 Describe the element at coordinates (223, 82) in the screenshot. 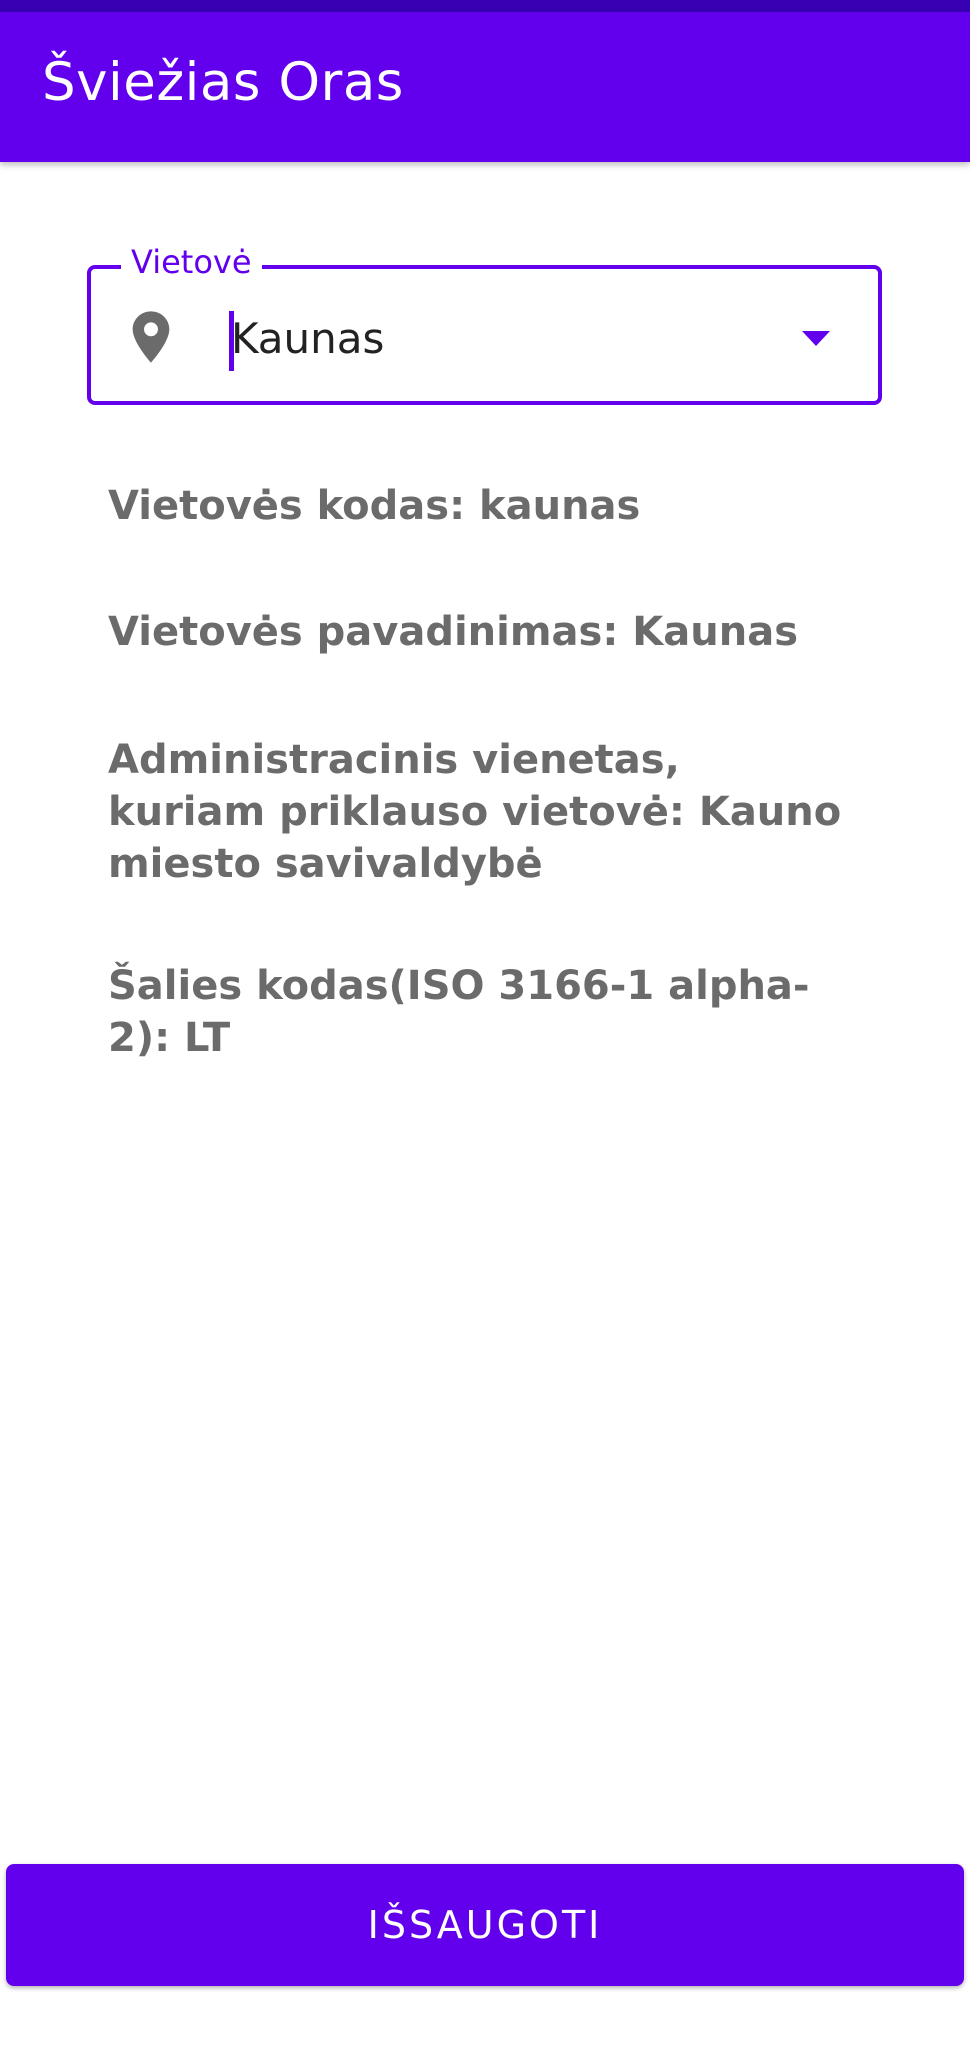

I see `app-title: Šviežias Oras` at that location.